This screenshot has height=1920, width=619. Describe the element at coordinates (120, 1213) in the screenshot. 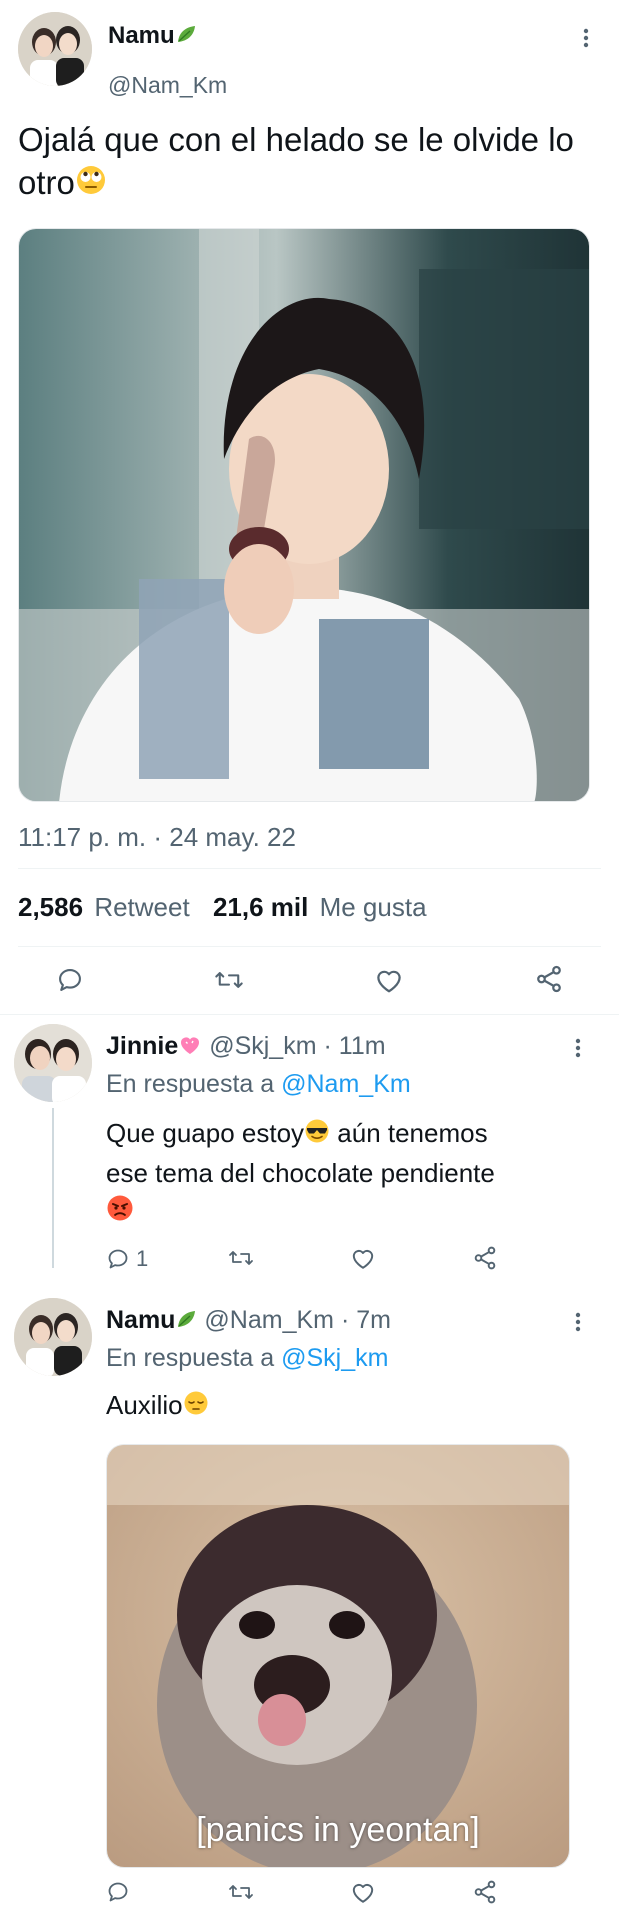

I see `angry-face-icon` at that location.